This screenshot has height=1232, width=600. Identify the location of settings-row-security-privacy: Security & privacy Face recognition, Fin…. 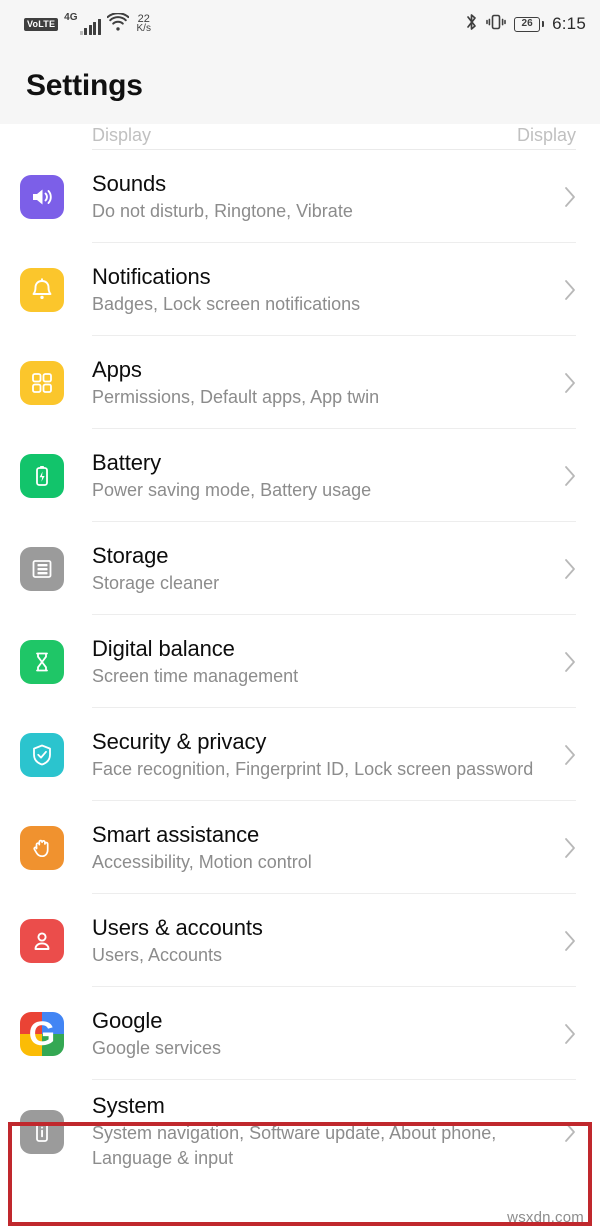
(300, 754).